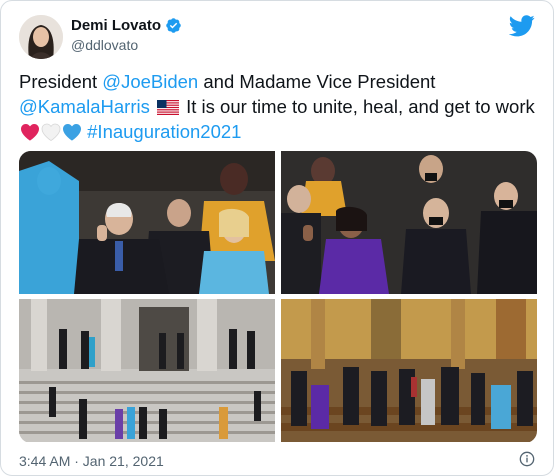 Image resolution: width=554 pixels, height=476 pixels. I want to click on mention-joebiden: @JoeBiden, so click(150, 81).